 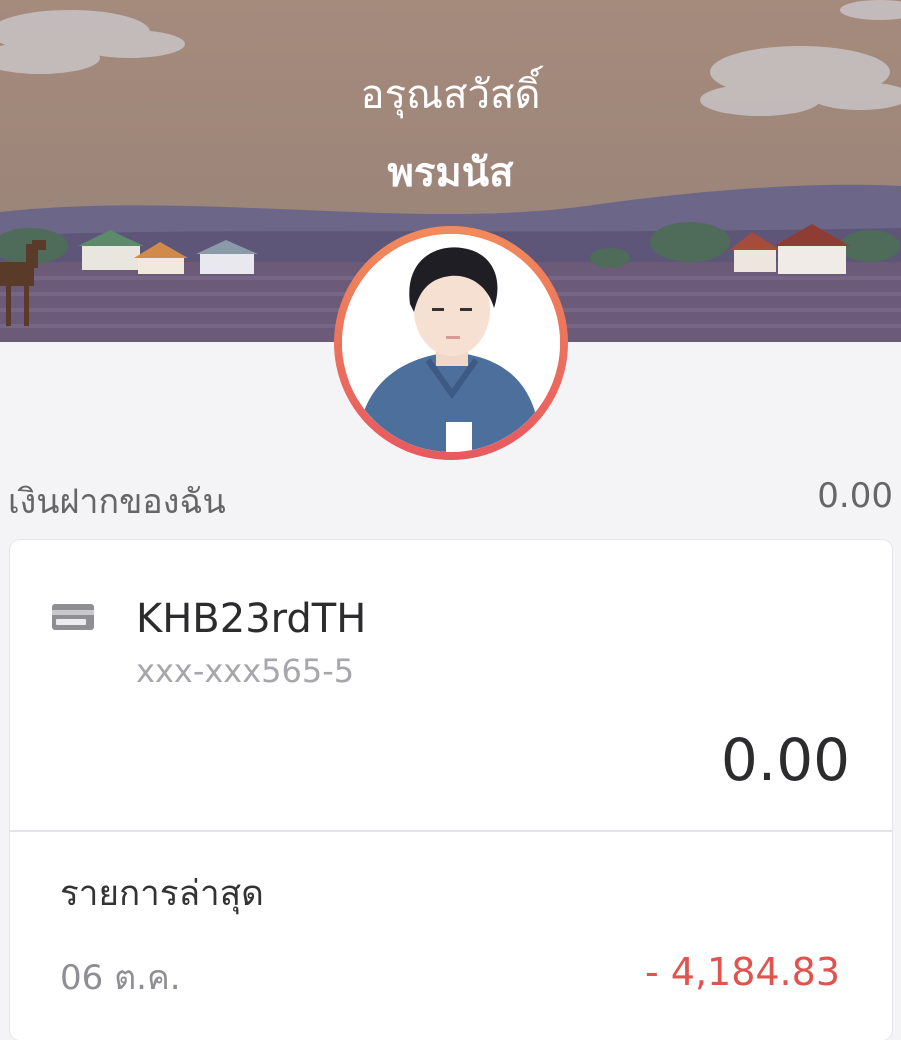 What do you see at coordinates (451, 831) in the screenshot?
I see `card-divider` at bounding box center [451, 831].